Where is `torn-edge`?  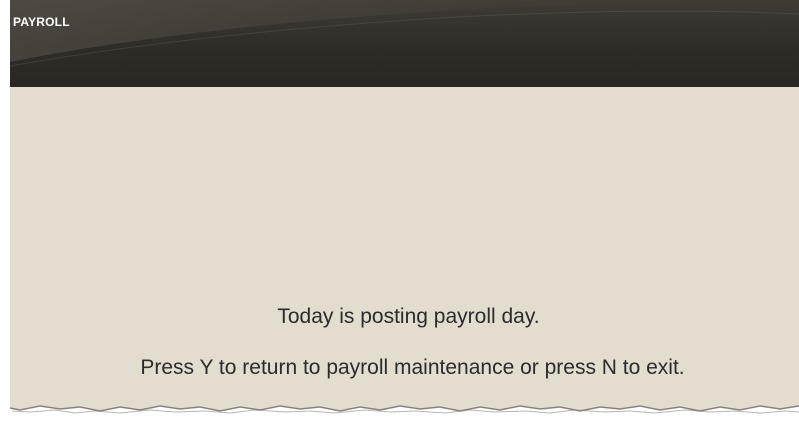 torn-edge is located at coordinates (404, 407).